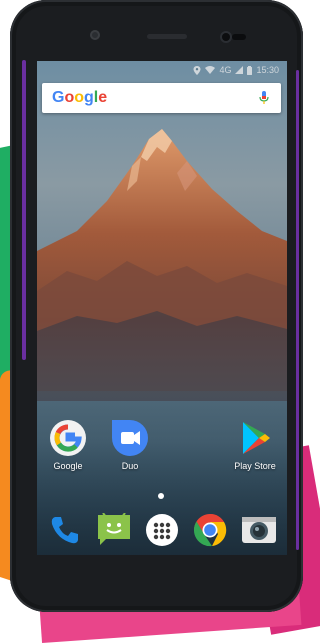  I want to click on app-drawer-icon, so click(162, 530).